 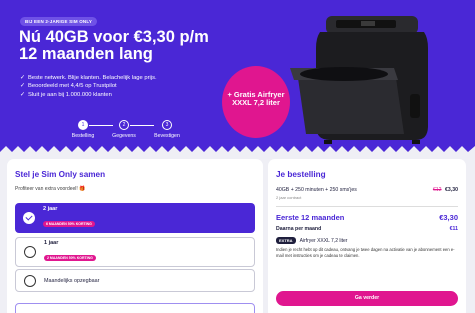 I want to click on first-months-label: Eerste 12 maanden, so click(x=310, y=217).